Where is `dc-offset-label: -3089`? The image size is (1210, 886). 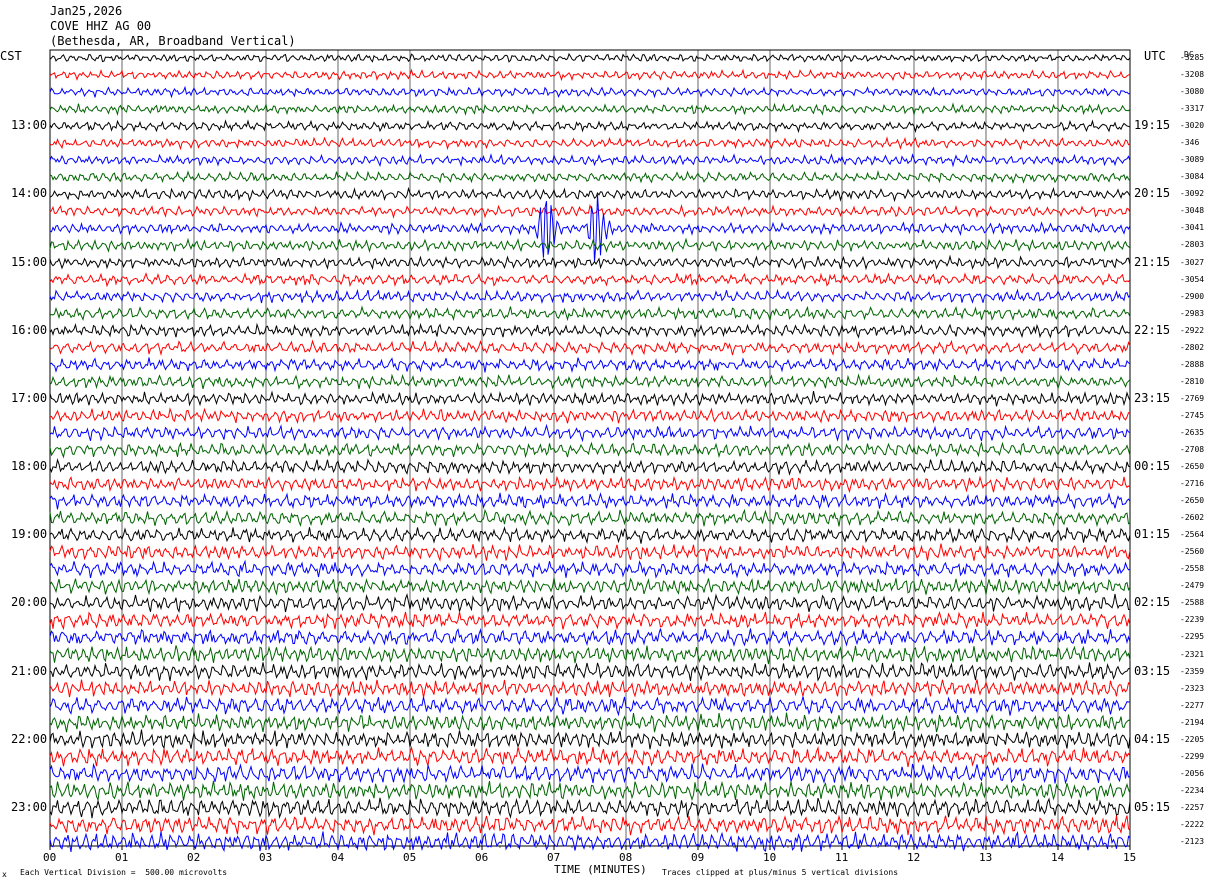
dc-offset-label: -3089 is located at coordinates (1192, 160).